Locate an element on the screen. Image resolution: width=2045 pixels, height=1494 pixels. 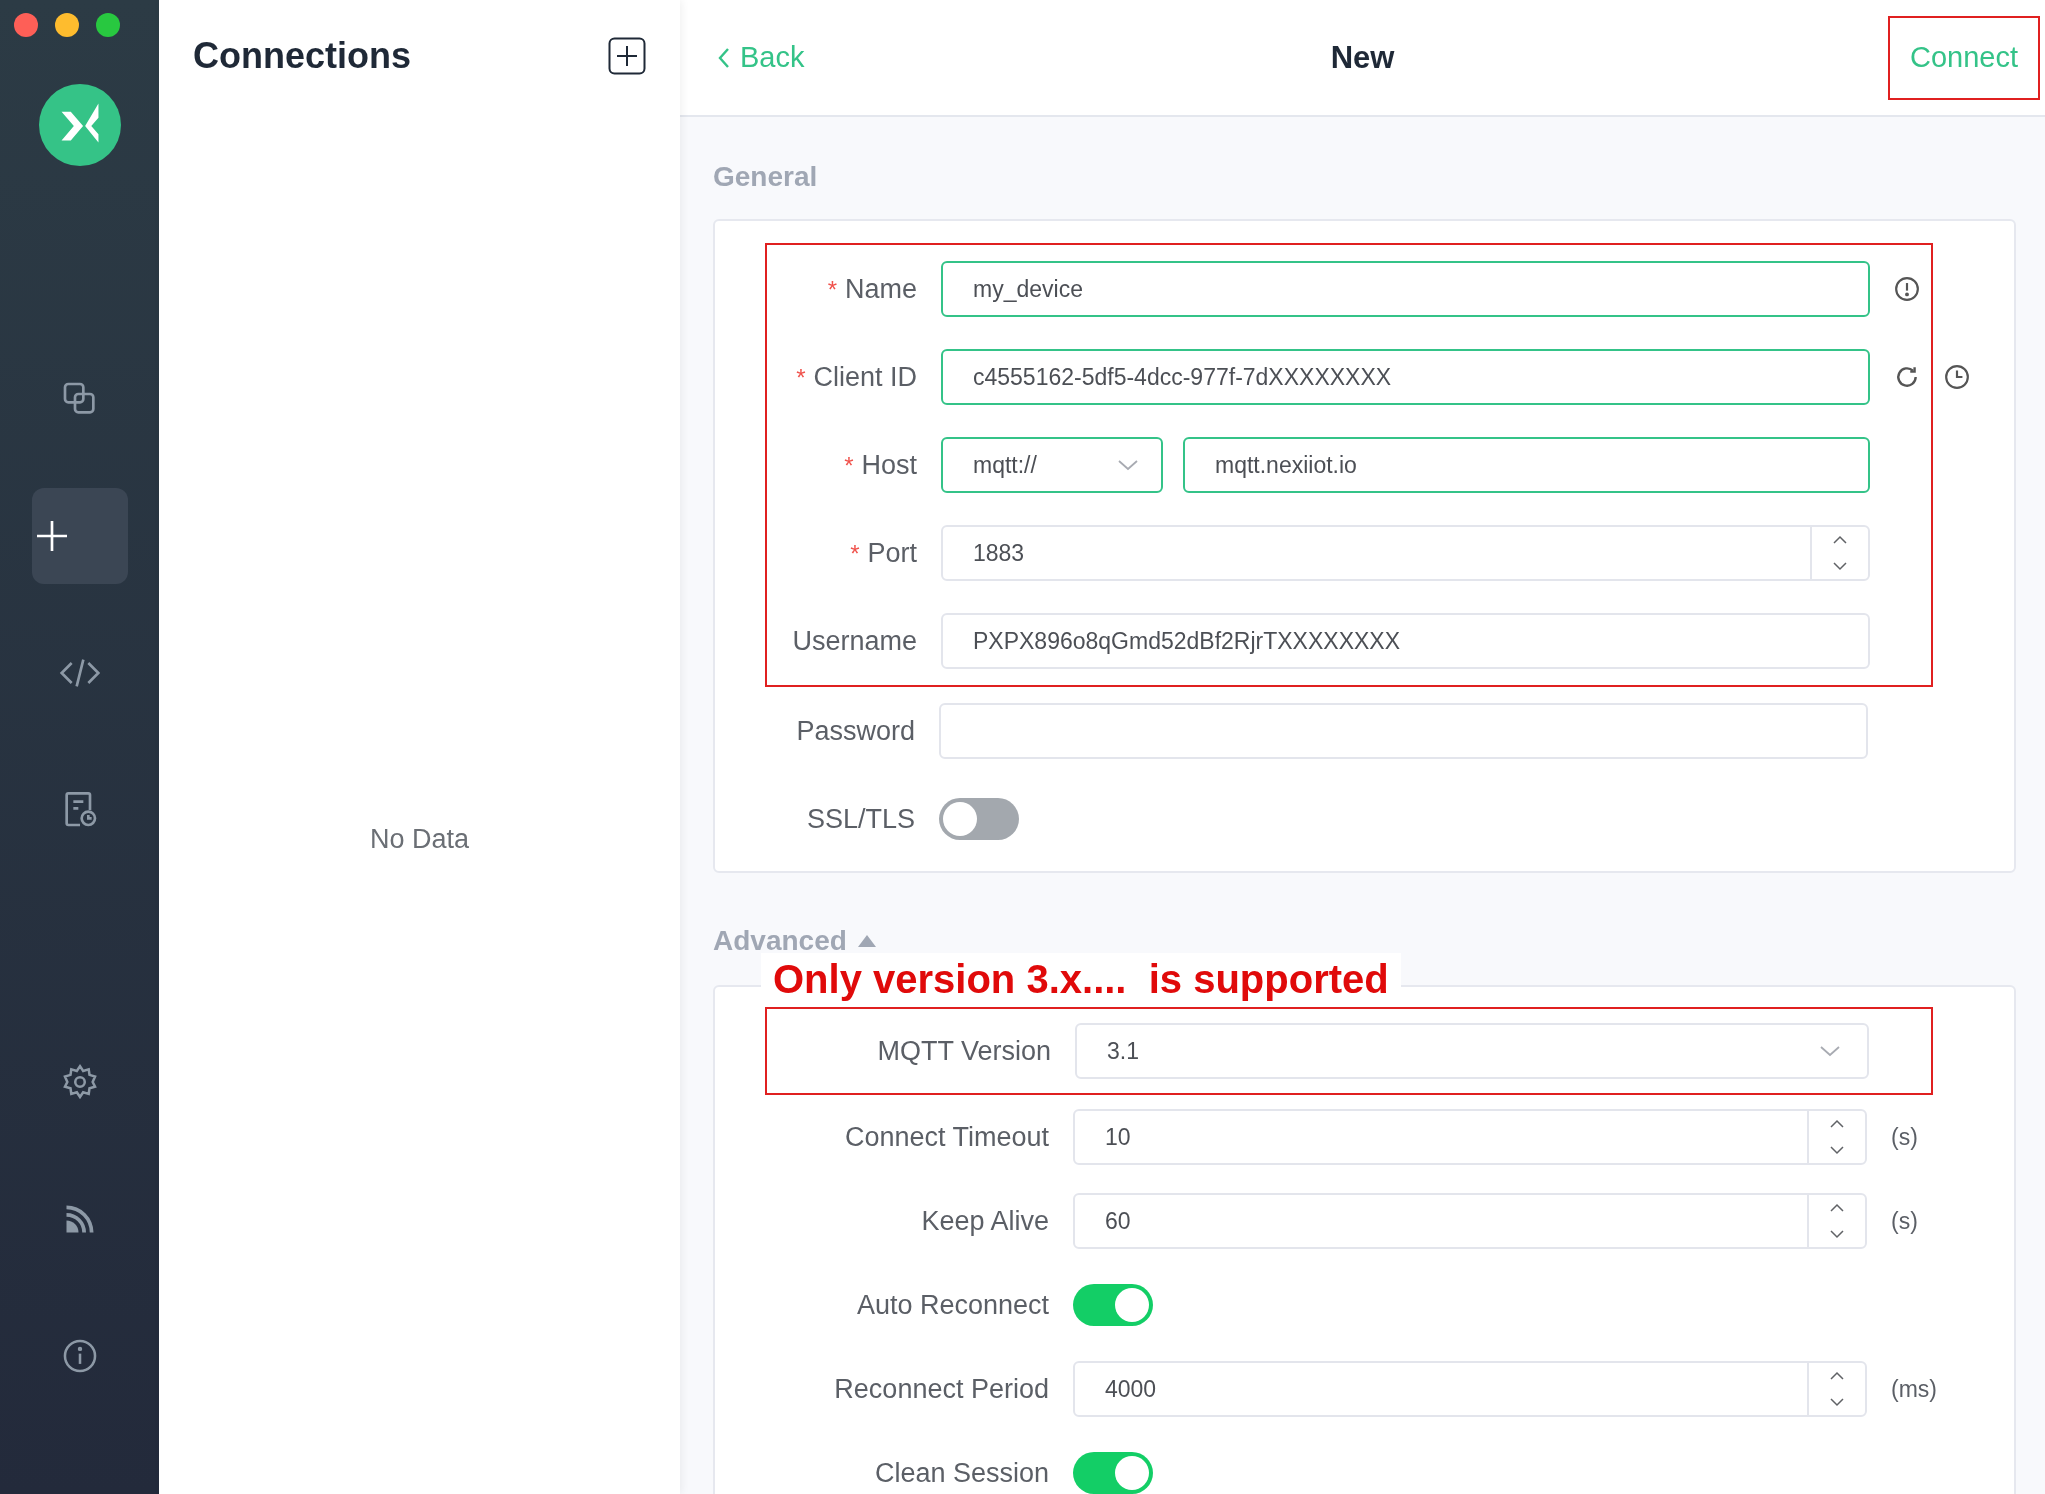
refresh-icon is located at coordinates (1907, 377).